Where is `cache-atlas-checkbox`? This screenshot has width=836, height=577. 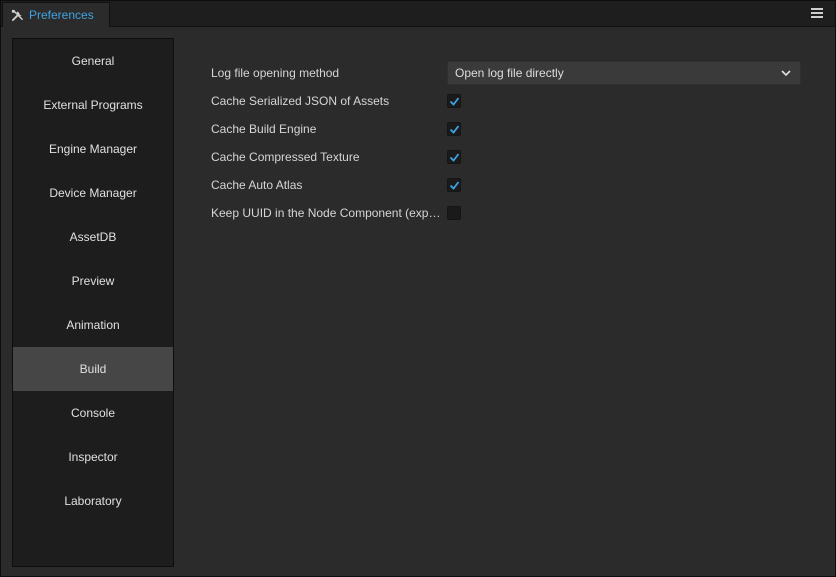 cache-atlas-checkbox is located at coordinates (454, 185).